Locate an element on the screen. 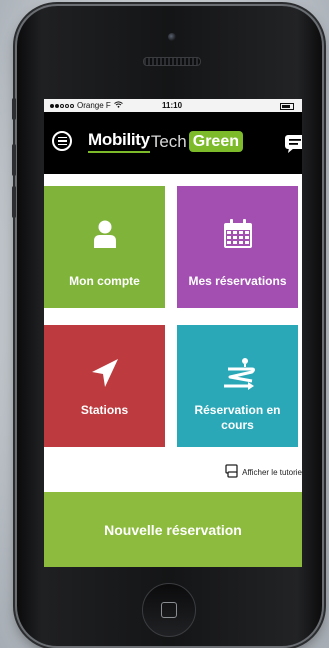 The image size is (329, 648). tile-reservation-en-cours: Réservation en cours is located at coordinates (237, 386).